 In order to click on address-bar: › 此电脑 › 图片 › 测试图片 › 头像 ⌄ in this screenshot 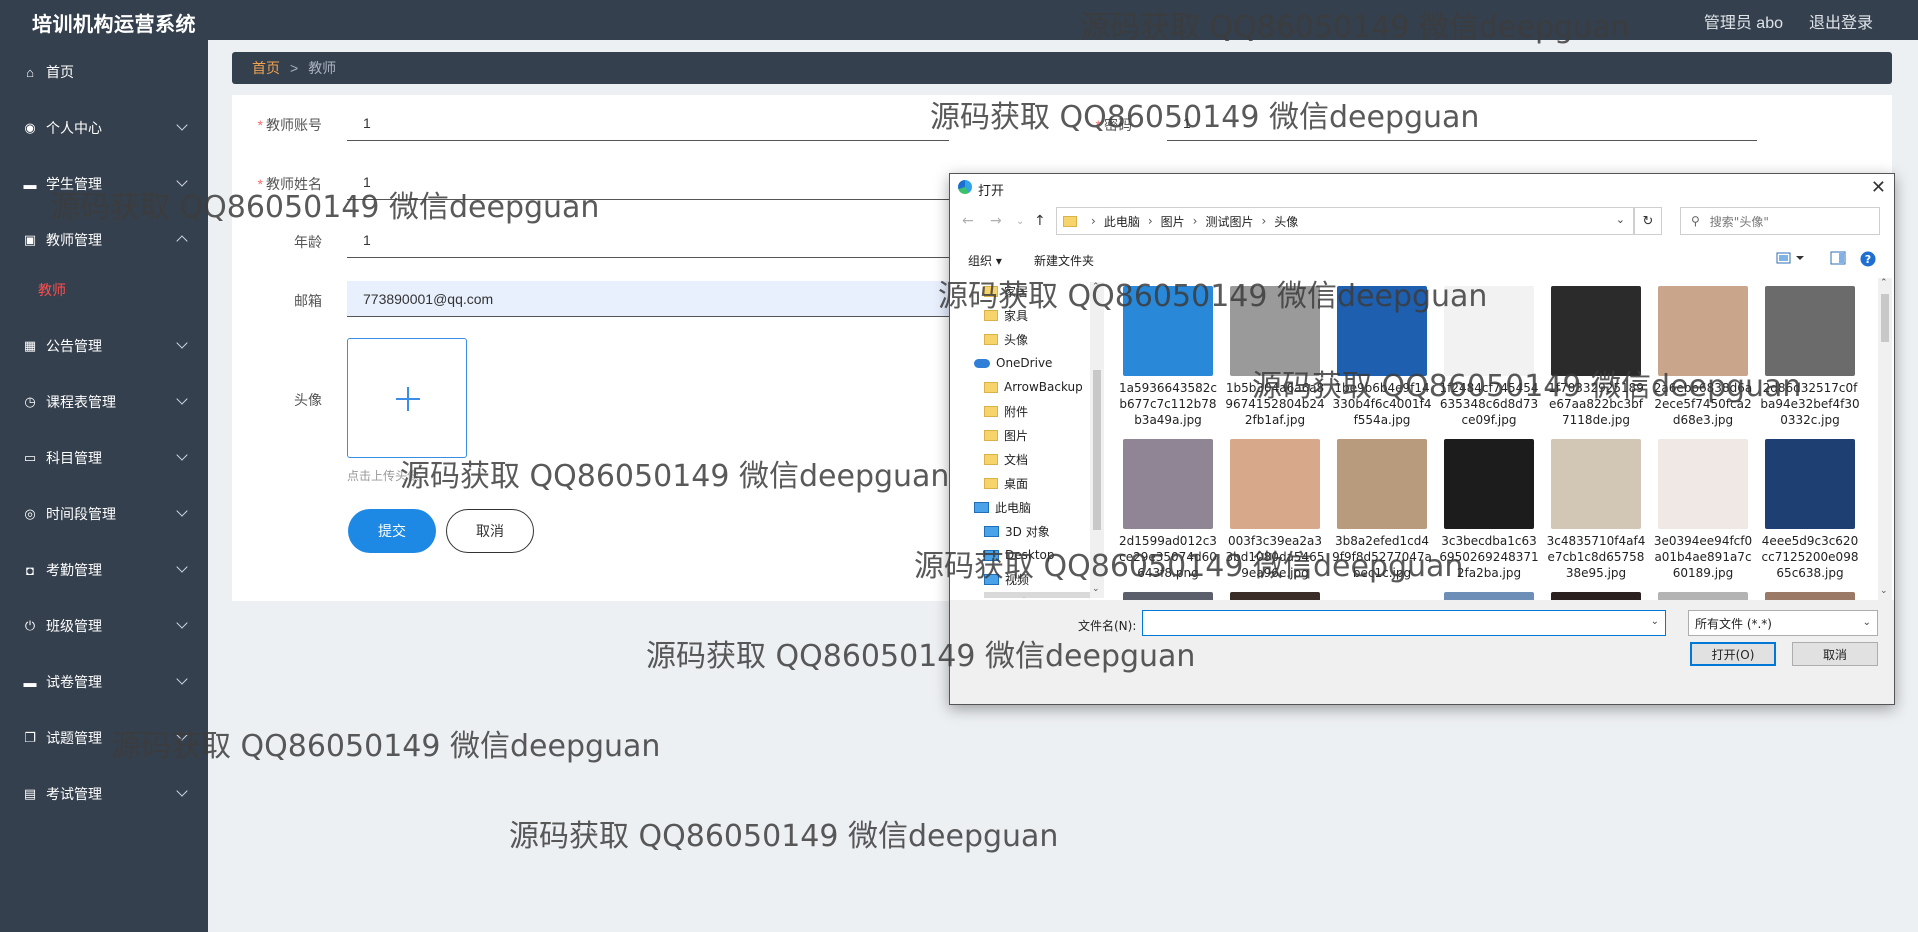, I will do `click(1345, 221)`.